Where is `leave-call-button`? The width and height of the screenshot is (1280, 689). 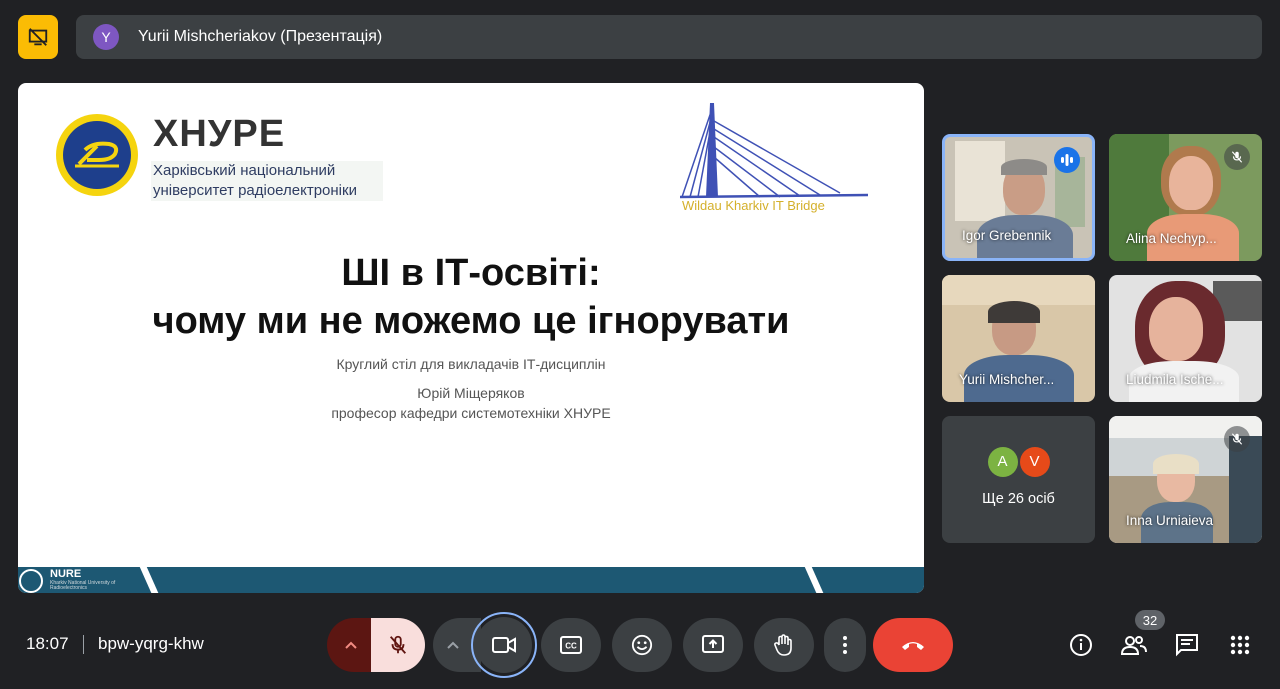 leave-call-button is located at coordinates (913, 645).